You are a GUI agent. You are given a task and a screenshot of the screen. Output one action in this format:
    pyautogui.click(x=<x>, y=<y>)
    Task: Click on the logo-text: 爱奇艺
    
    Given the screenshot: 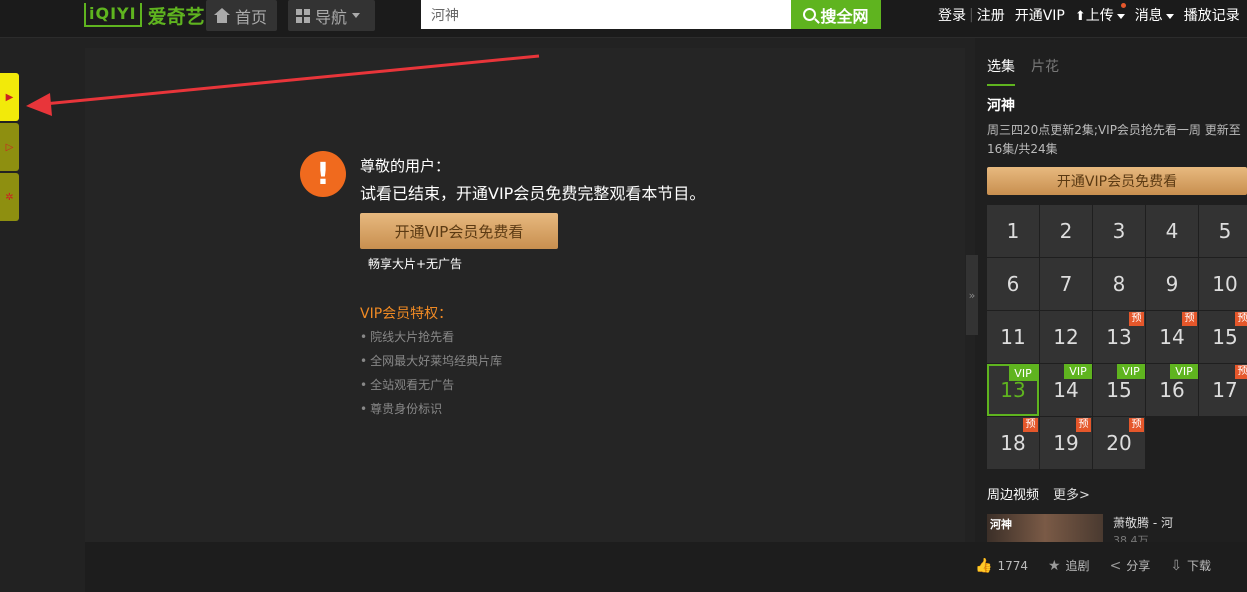 What is the action you would take?
    pyautogui.click(x=176, y=16)
    